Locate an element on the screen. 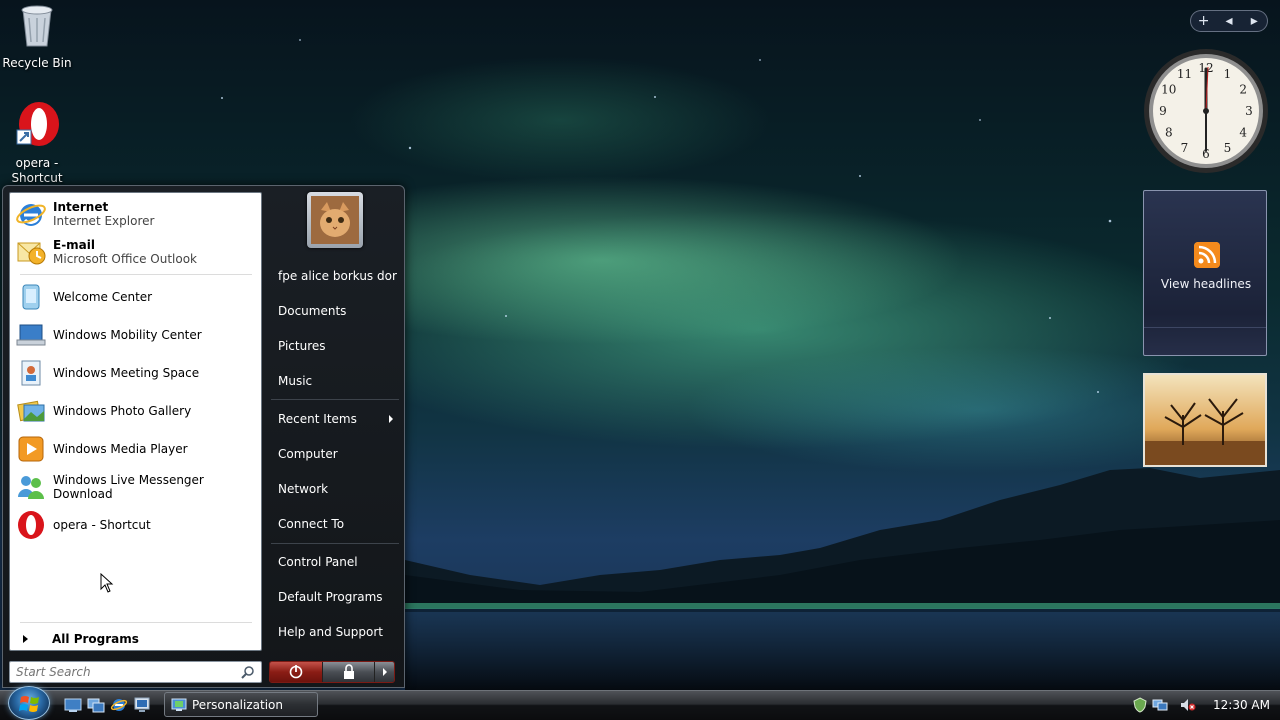 The width and height of the screenshot is (1280, 720). recent-item-media-player: Windows Media Player is located at coordinates (135, 449).